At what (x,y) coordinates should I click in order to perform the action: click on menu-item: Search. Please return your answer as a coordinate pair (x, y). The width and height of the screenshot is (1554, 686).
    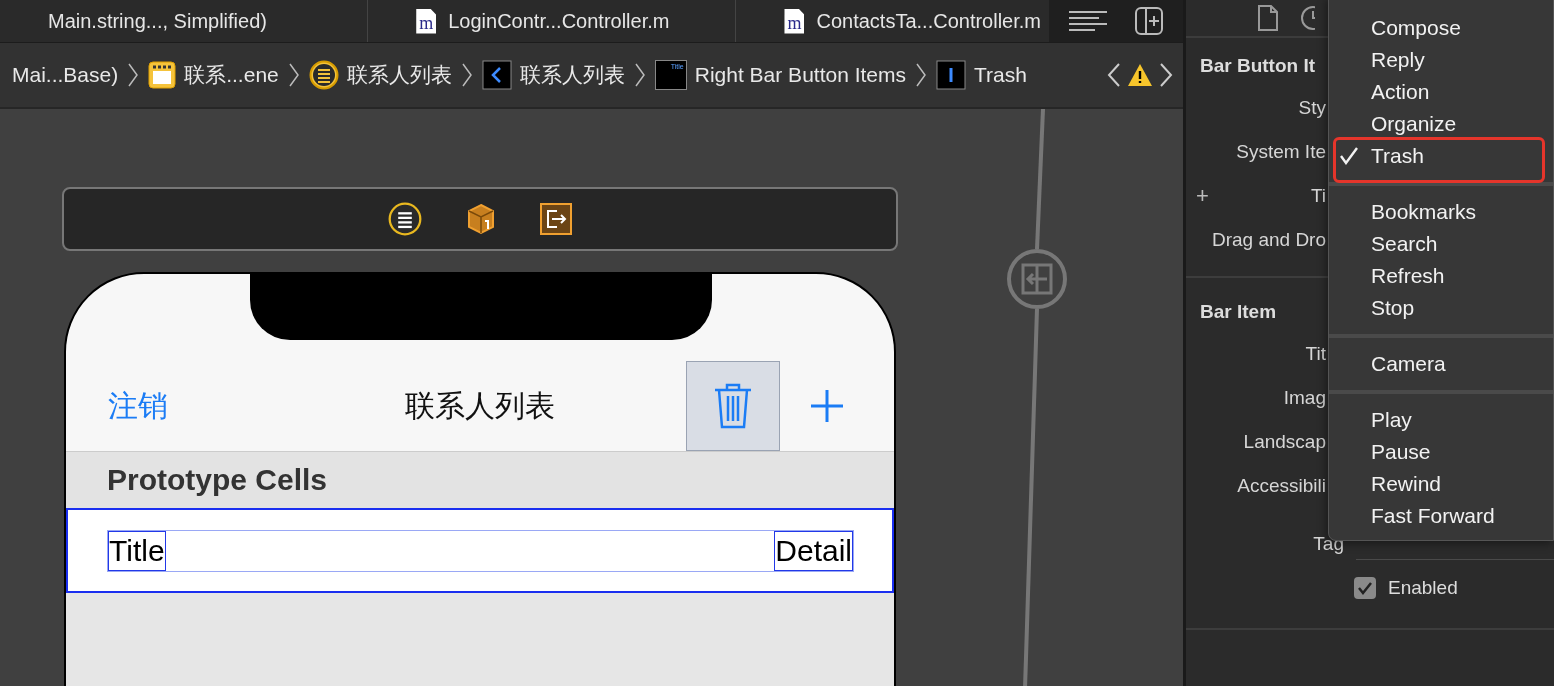
    Looking at the image, I should click on (1441, 244).